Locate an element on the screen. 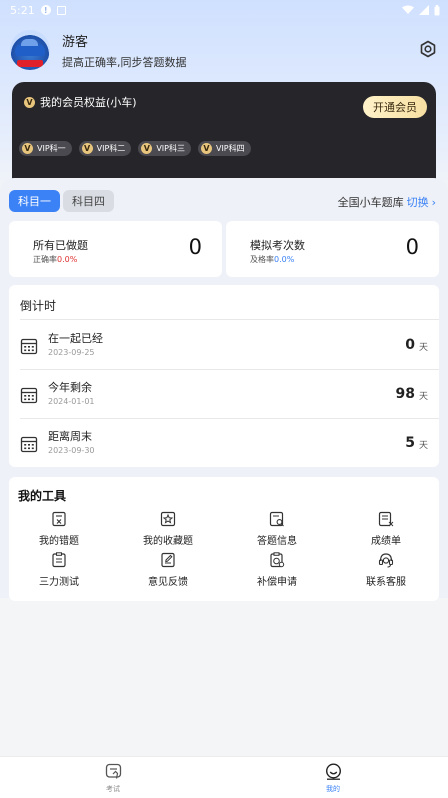  countdown-row: 今年剩余 2024-01-01 98 天 is located at coordinates (224, 396).